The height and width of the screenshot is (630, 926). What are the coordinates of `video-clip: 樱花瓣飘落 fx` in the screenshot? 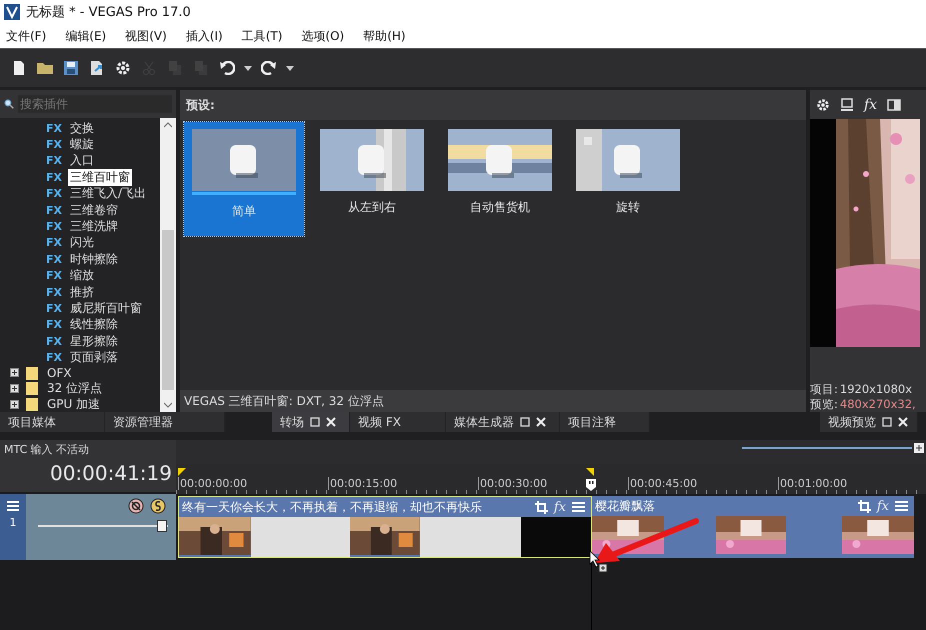 It's located at (753, 527).